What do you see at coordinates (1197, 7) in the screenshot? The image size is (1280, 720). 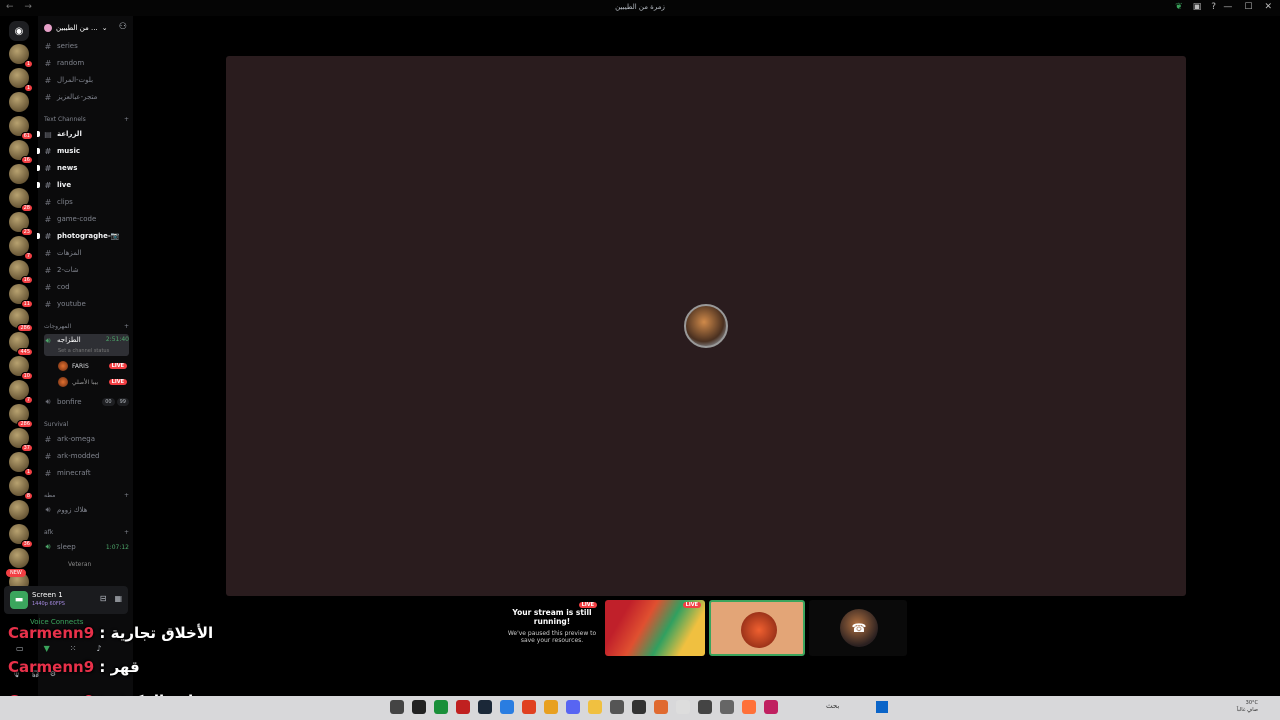 I see `inbox-icon: ▣` at bounding box center [1197, 7].